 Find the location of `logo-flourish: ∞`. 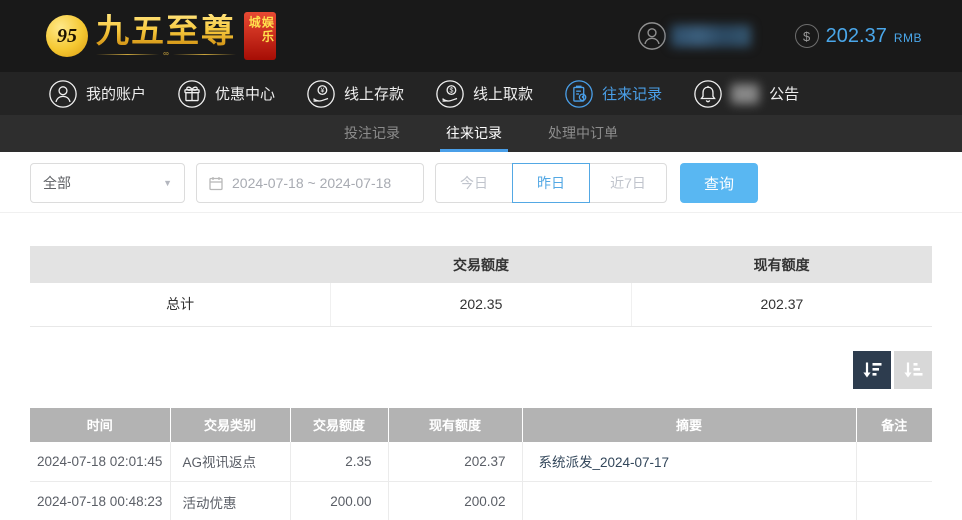

logo-flourish: ∞ is located at coordinates (166, 54).